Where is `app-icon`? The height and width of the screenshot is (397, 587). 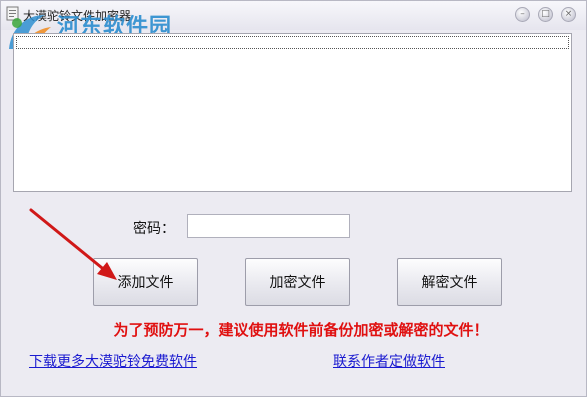
app-icon is located at coordinates (12, 13).